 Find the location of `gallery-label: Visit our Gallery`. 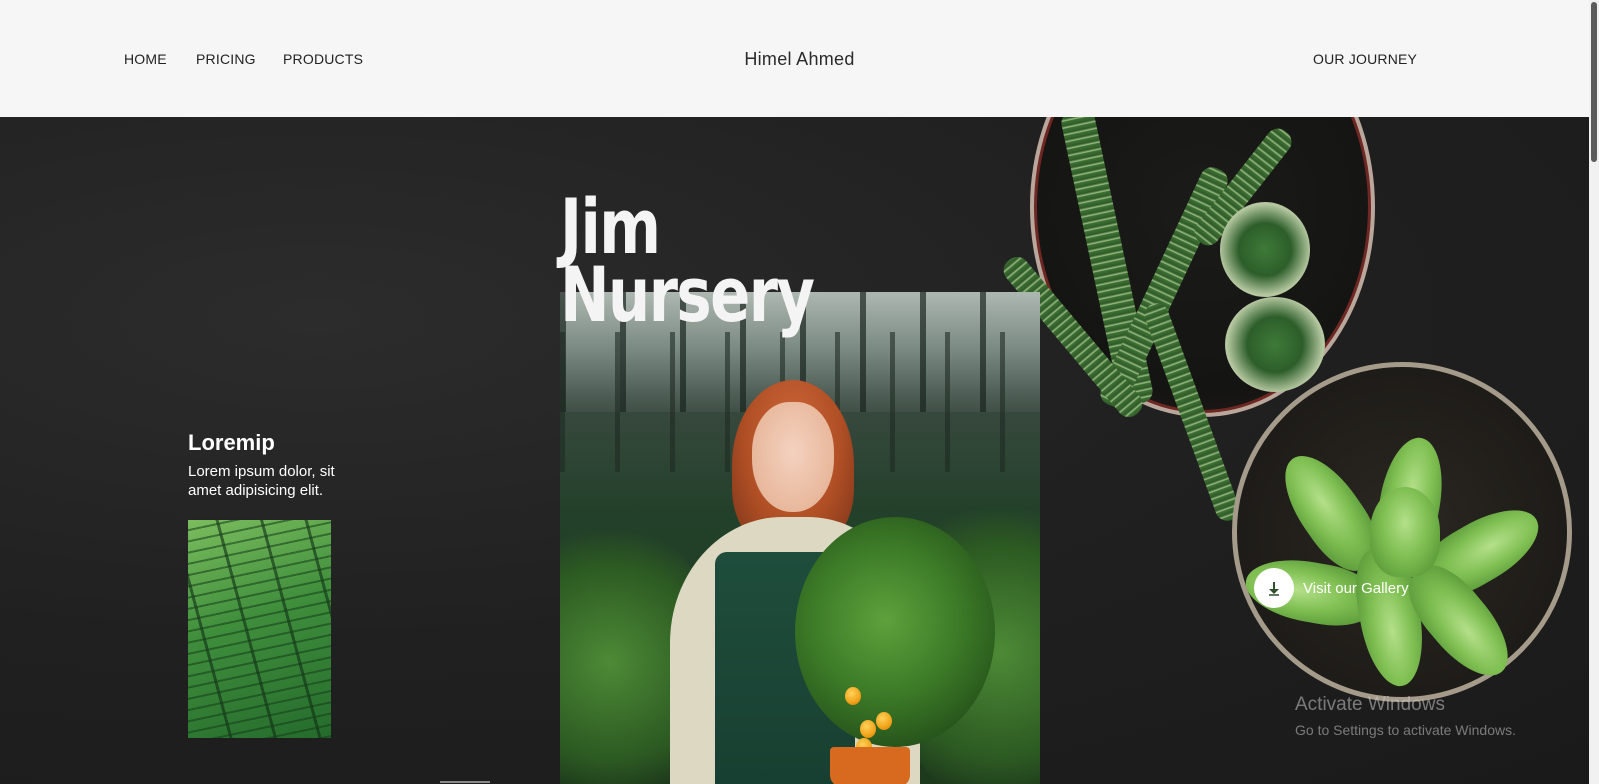

gallery-label: Visit our Gallery is located at coordinates (1356, 588).